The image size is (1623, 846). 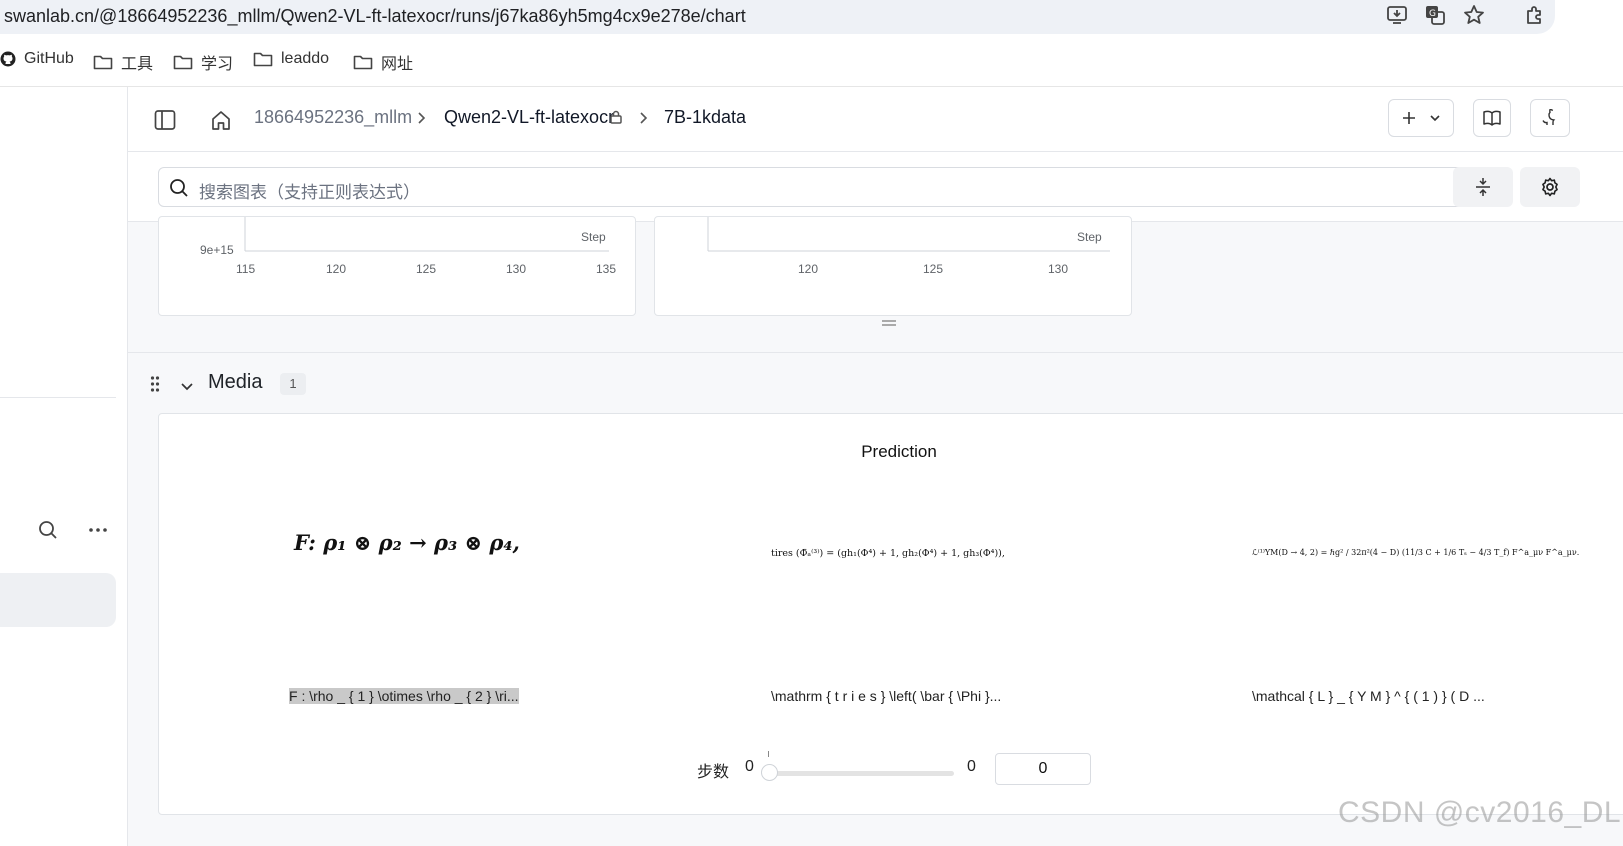 I want to click on slider-tick, so click(x=768, y=754).